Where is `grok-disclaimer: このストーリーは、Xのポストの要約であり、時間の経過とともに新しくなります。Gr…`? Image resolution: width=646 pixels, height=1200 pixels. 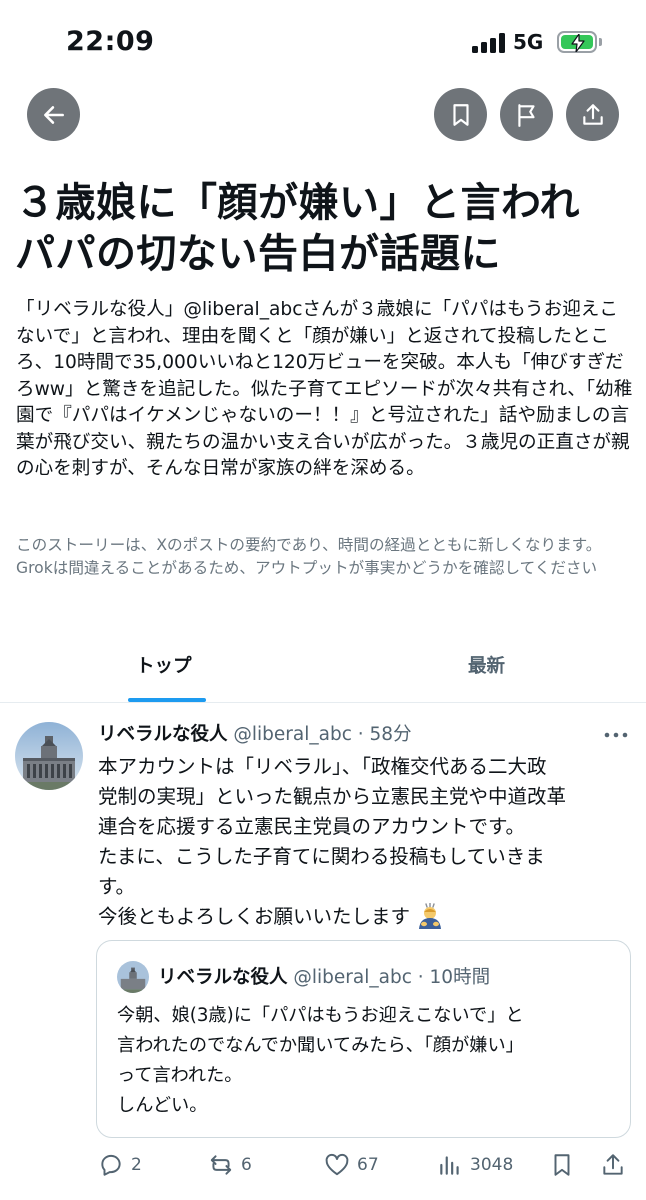 grok-disclaimer: このストーリーは、Xのポストの要約であり、時間の経過とともに新しくなります。Gr… is located at coordinates (309, 556).